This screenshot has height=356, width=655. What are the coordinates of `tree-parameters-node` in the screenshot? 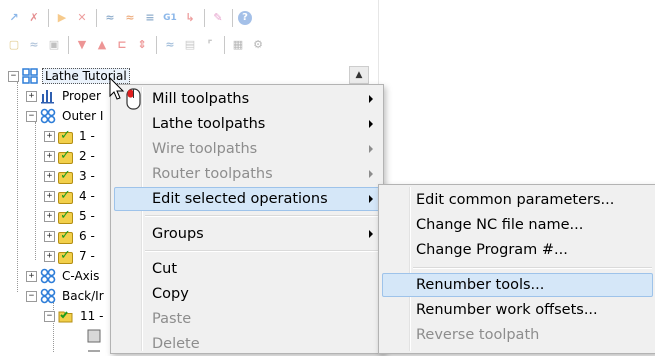 It's located at (96, 336).